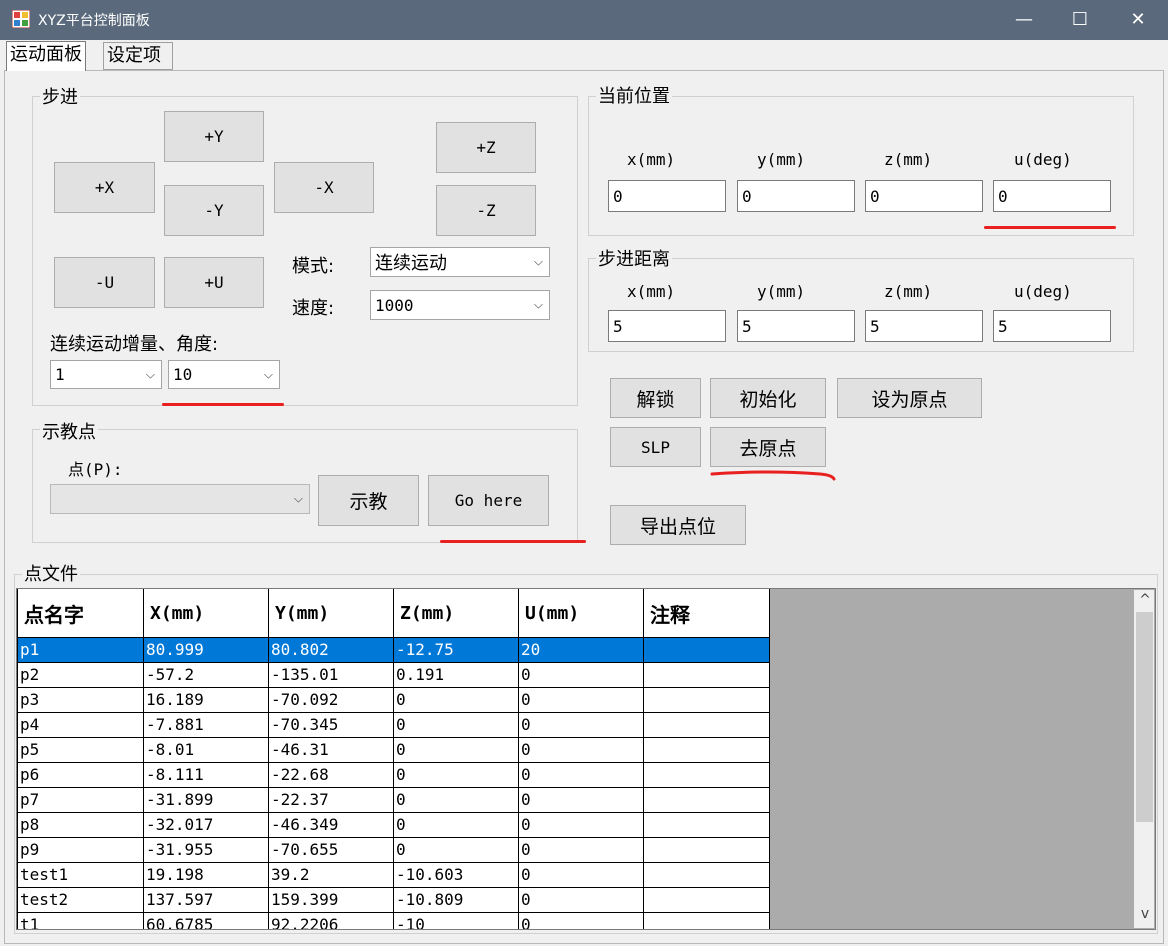  Describe the element at coordinates (581, 650) in the screenshot. I see `cell-u: 20` at that location.